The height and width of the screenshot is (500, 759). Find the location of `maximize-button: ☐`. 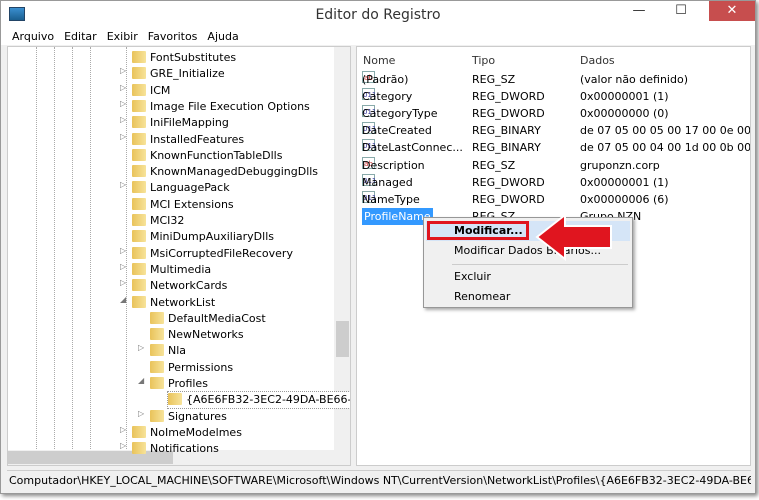

maximize-button: ☐ is located at coordinates (681, 11).